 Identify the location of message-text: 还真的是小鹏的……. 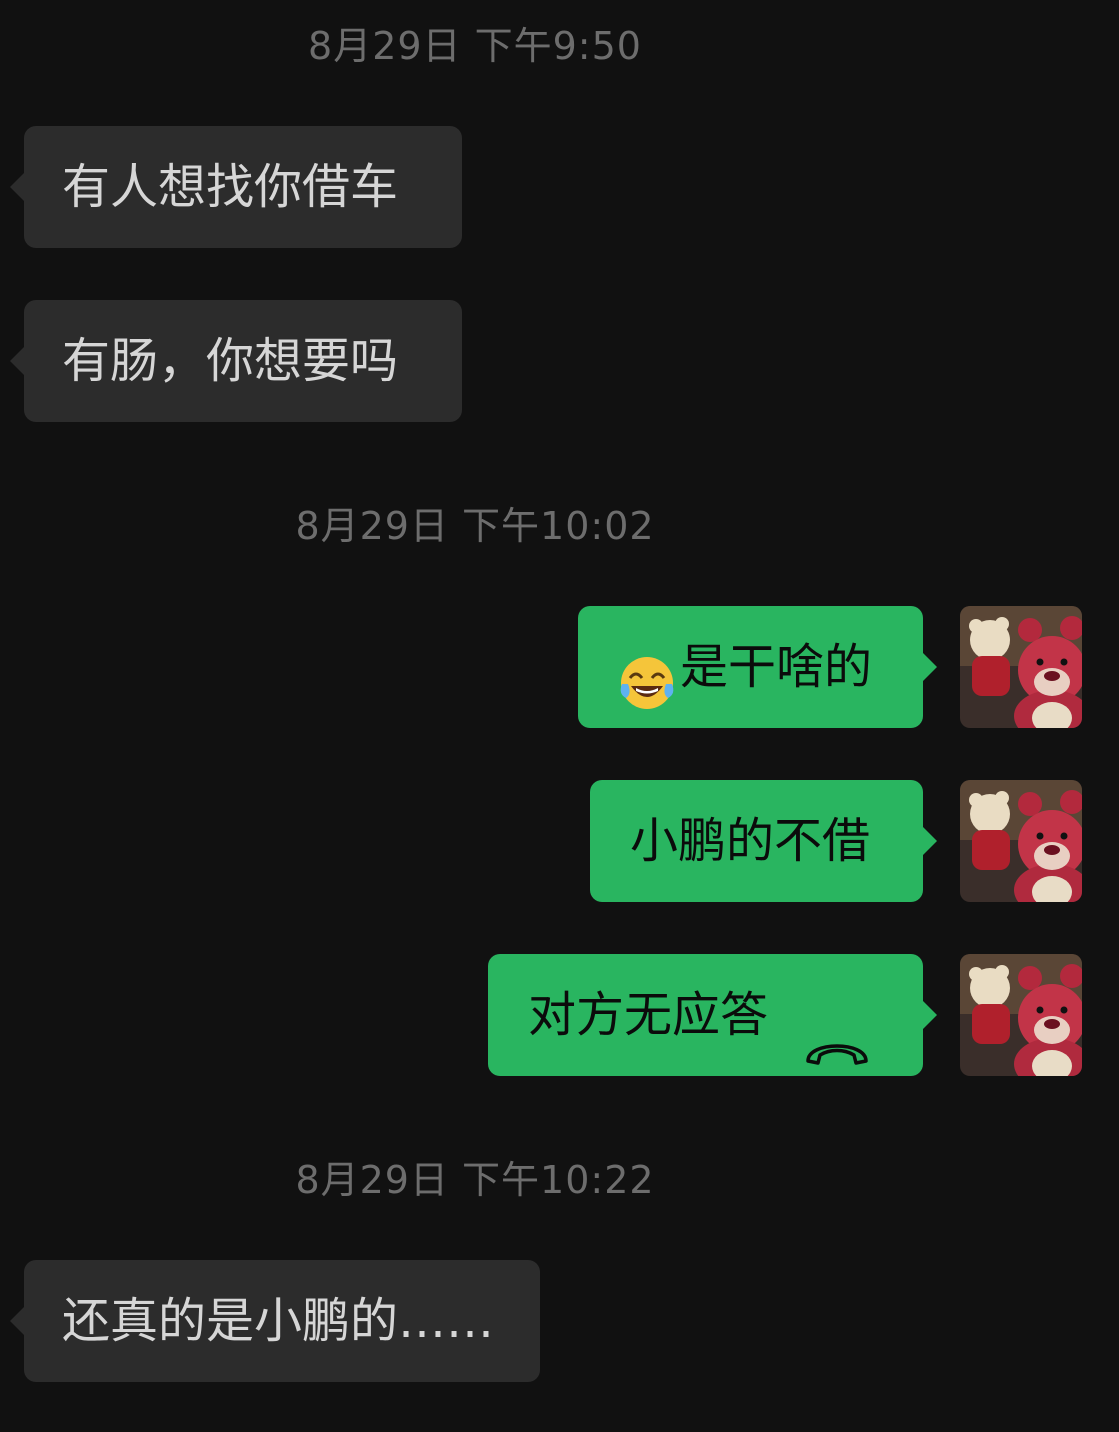
(278, 1321).